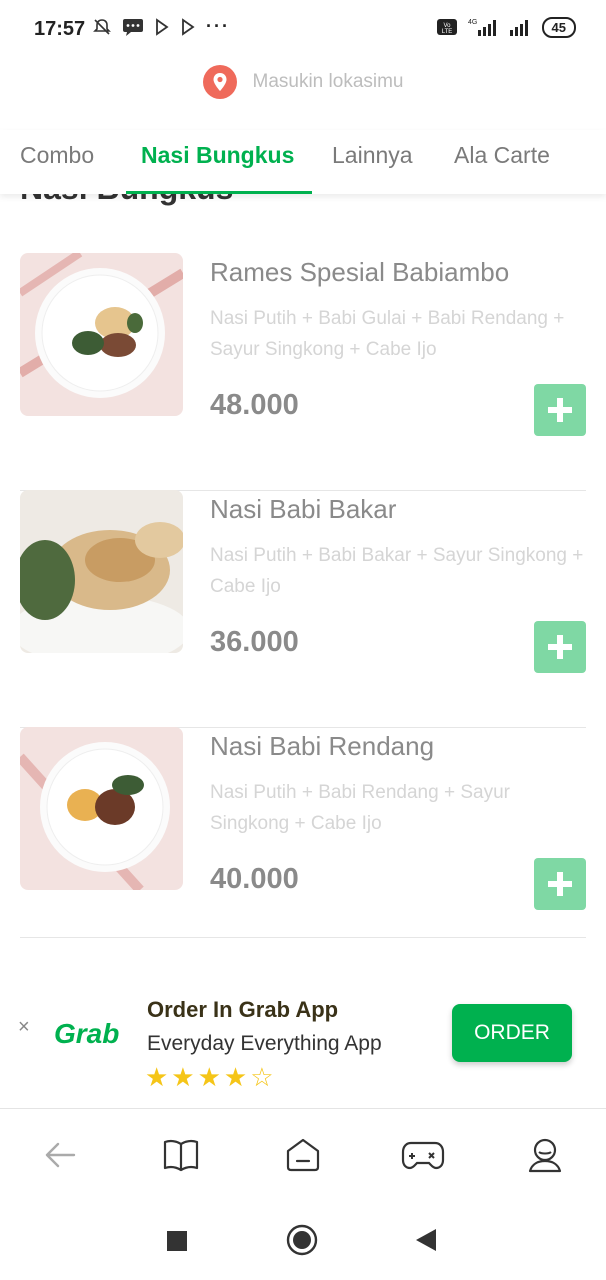 The height and width of the screenshot is (1280, 606). Describe the element at coordinates (423, 1155) in the screenshot. I see `gamepad-icon` at that location.